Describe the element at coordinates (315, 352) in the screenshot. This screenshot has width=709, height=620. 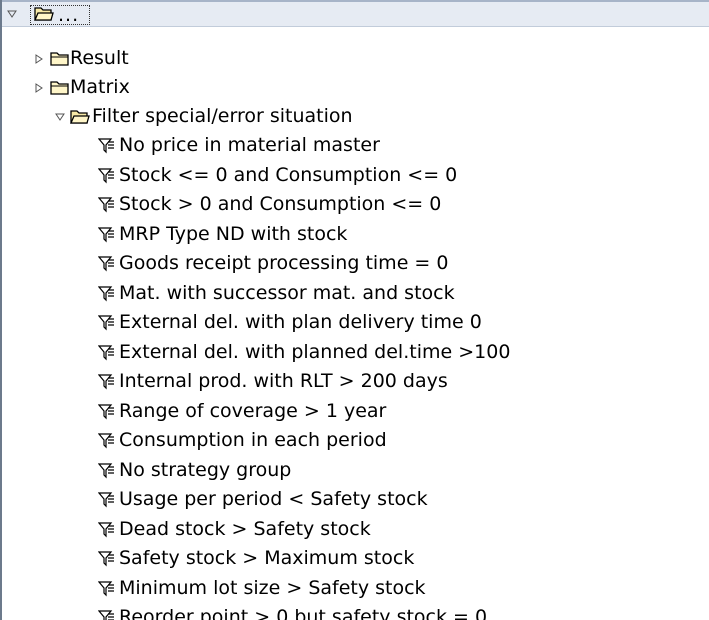
I see `tree-leaf-label: External del. with planned del.time >100` at that location.